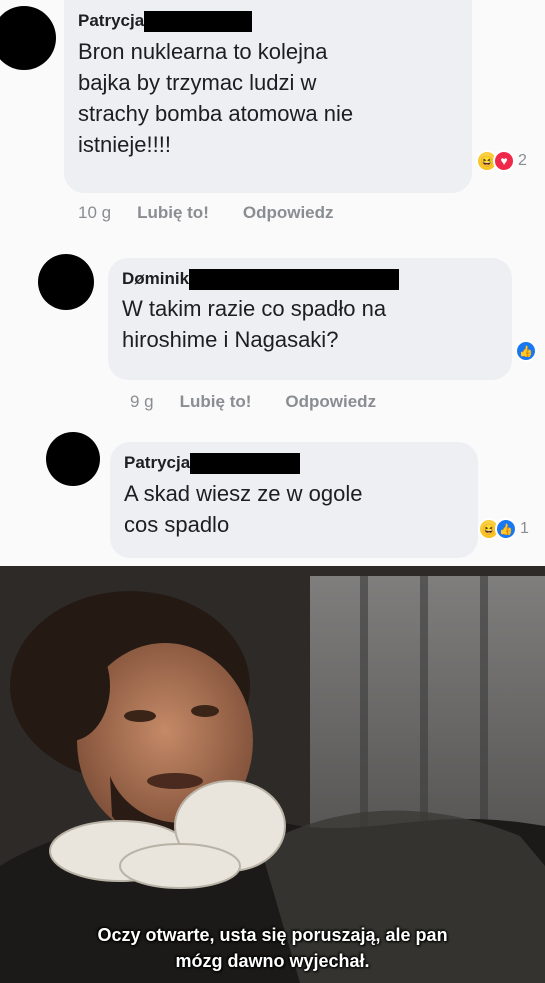 Image resolution: width=545 pixels, height=983 pixels. I want to click on comment-actions: 9 g Lubię to! Odpowiedz, so click(253, 402).